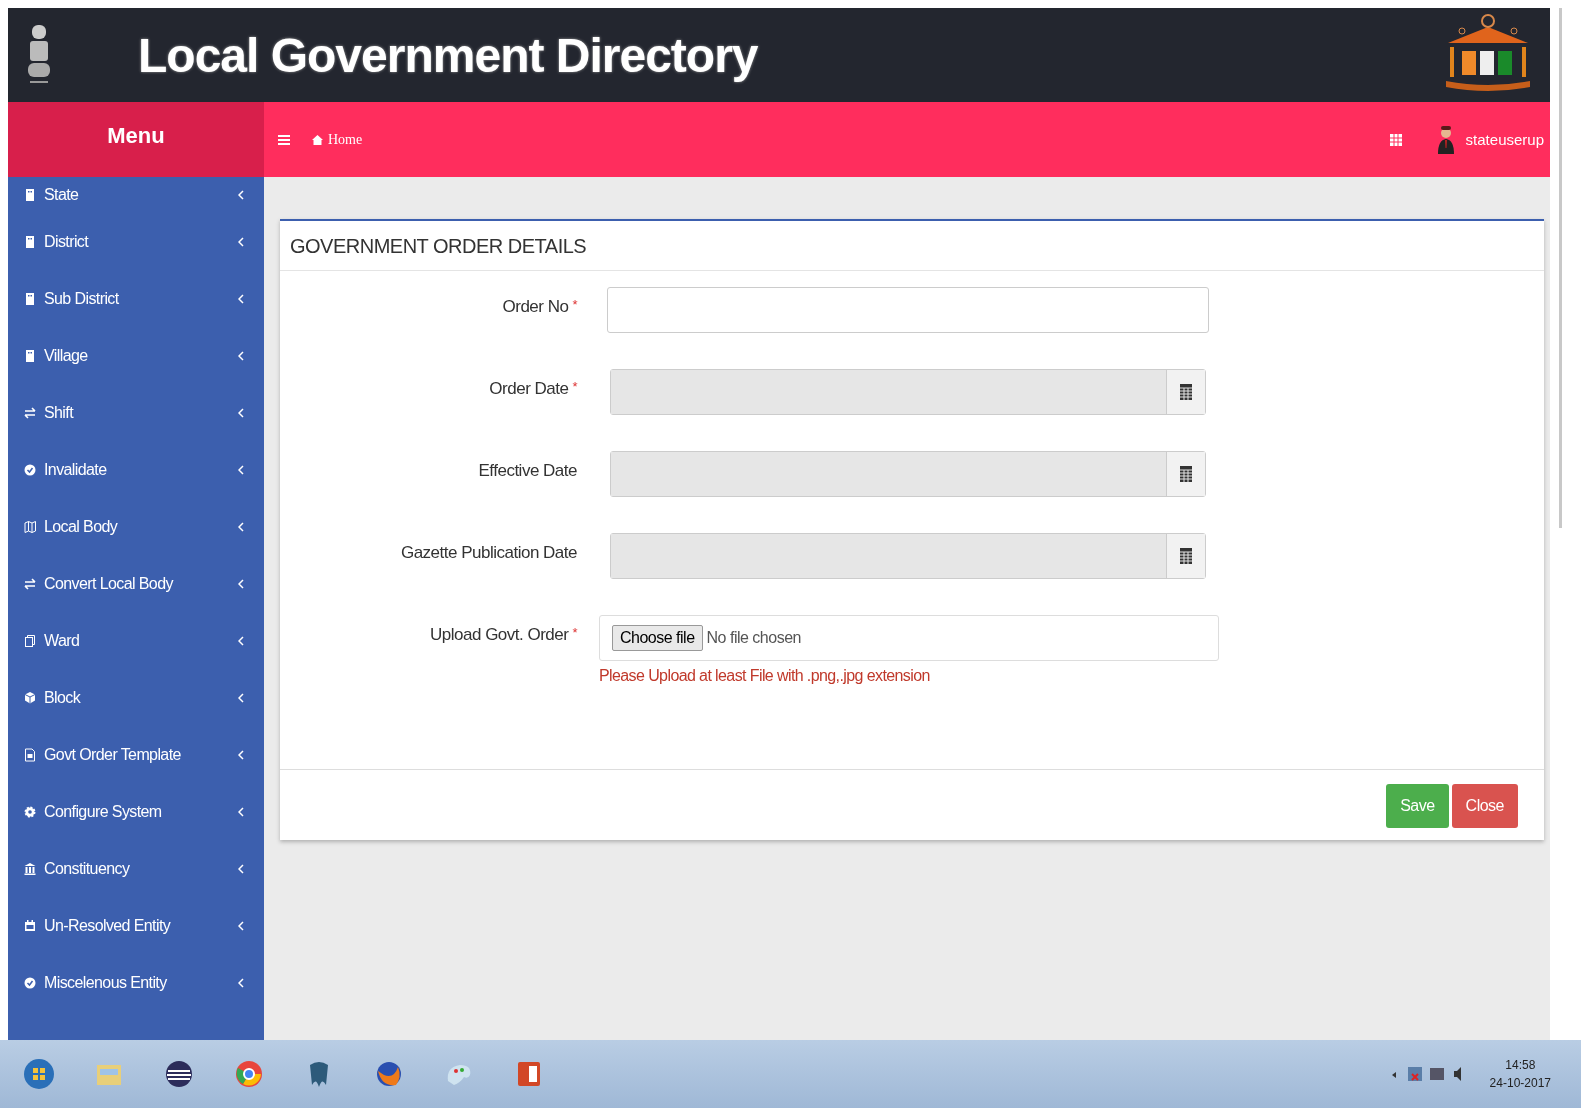 Image resolution: width=1581 pixels, height=1108 pixels. Describe the element at coordinates (1520, 1074) in the screenshot. I see `clock: 14:58 24-10-2017` at that location.